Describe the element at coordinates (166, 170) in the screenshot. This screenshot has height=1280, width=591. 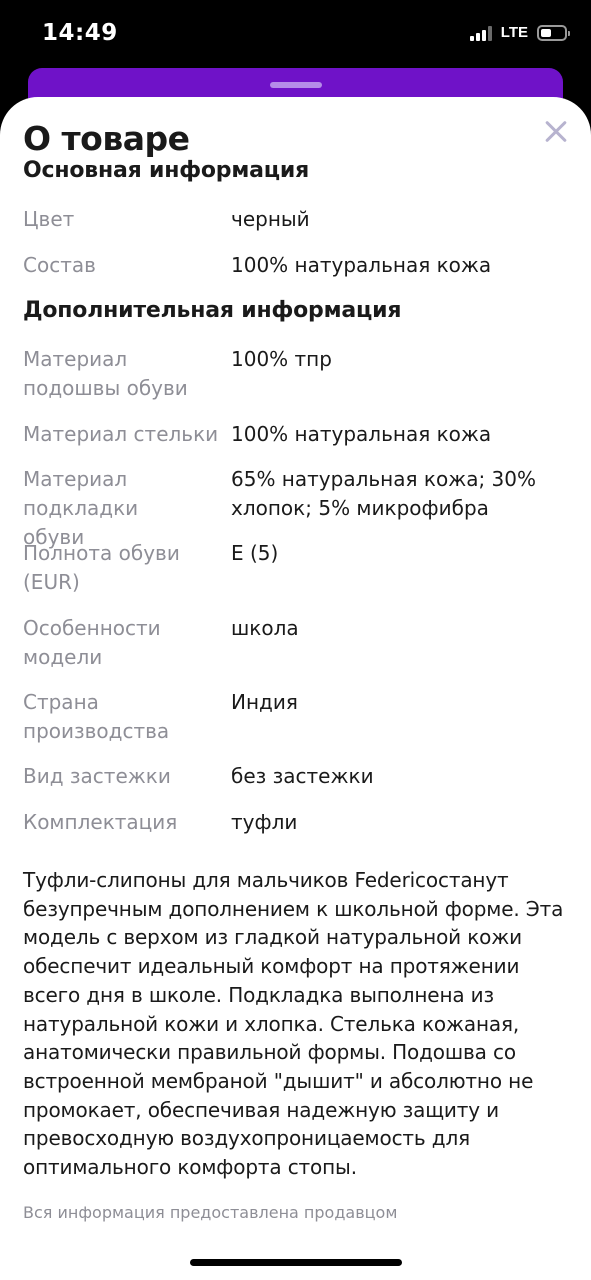
I see `main-info-heading: Основная информация` at that location.